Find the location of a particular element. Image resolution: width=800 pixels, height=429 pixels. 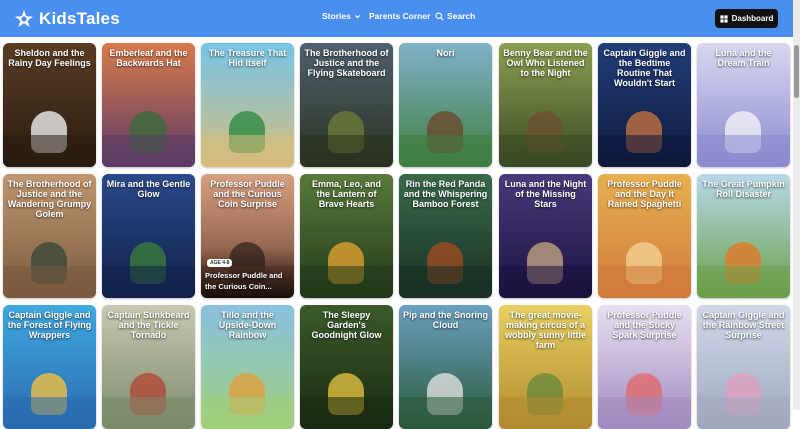

brand-logo: KidsTales is located at coordinates (67, 19).